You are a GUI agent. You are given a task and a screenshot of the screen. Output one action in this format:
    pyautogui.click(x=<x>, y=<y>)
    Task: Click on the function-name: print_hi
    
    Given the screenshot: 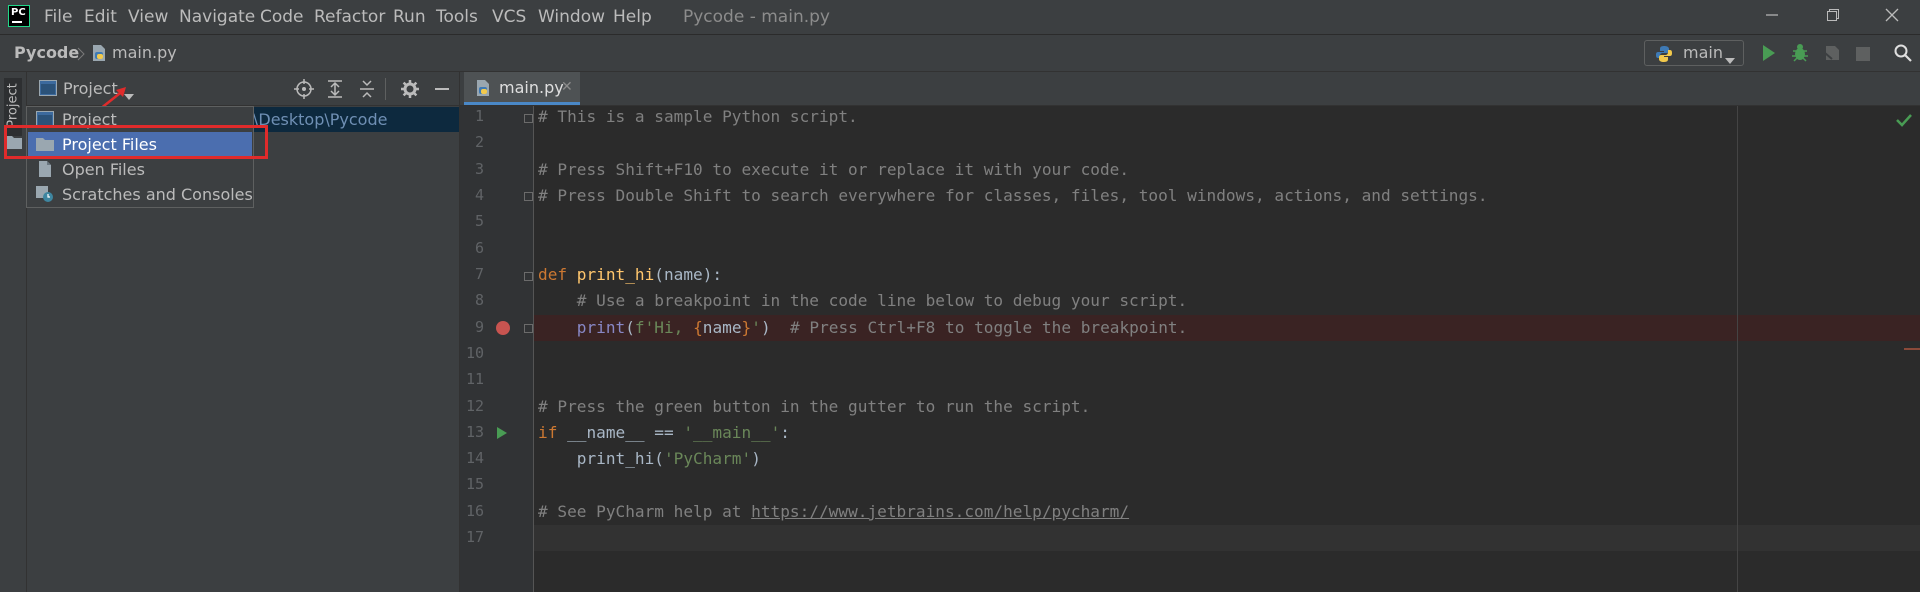 What is the action you would take?
    pyautogui.click(x=615, y=274)
    